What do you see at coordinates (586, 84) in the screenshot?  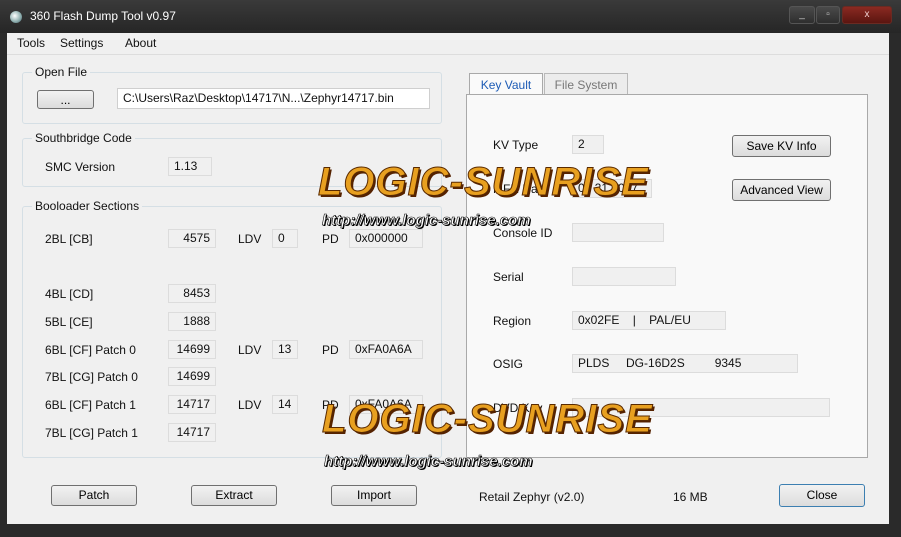 I see `tab-file-system: File System` at bounding box center [586, 84].